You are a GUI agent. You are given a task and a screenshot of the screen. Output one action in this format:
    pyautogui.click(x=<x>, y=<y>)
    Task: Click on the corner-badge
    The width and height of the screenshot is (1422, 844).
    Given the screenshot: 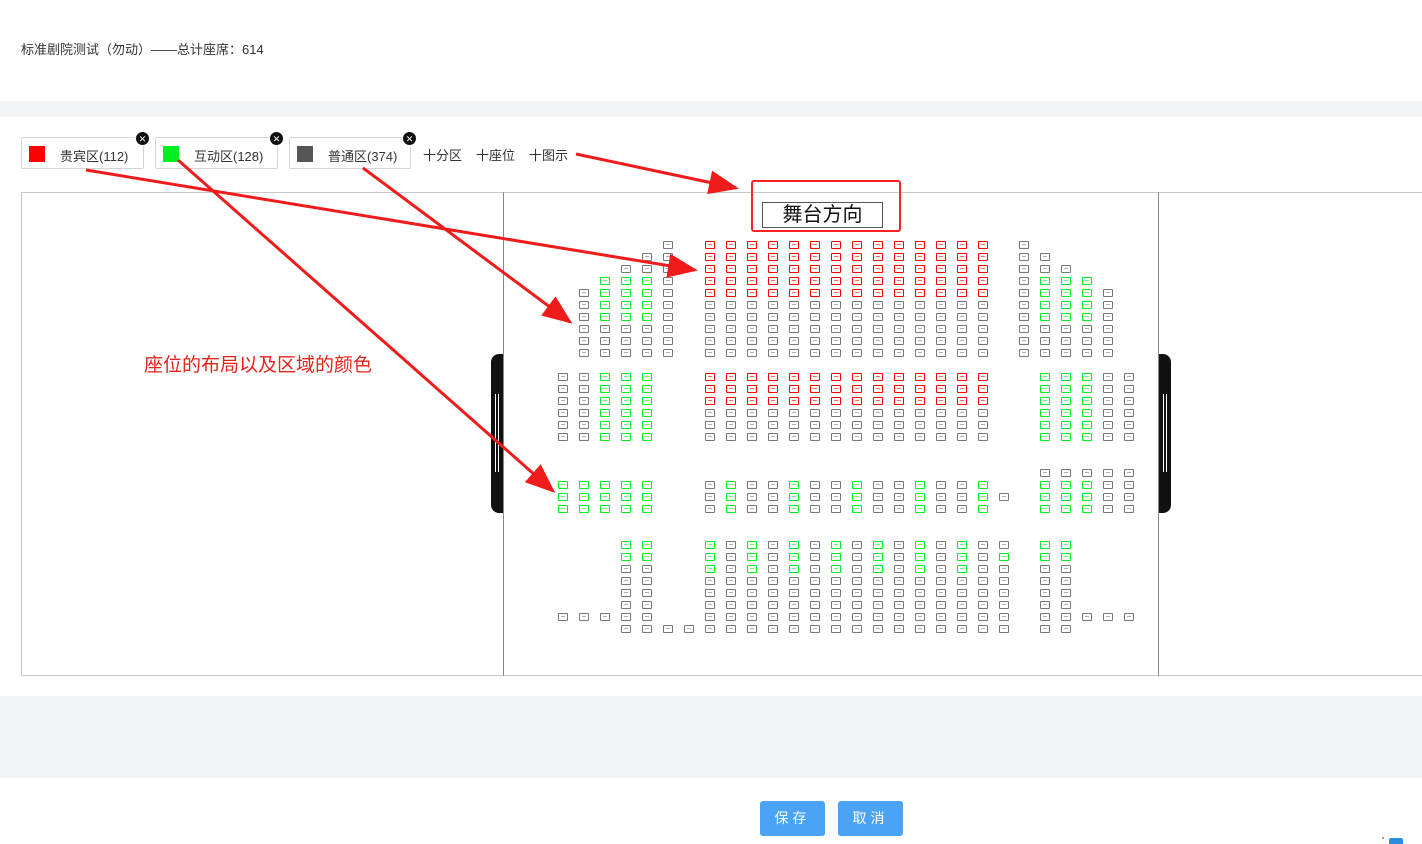 What is the action you would take?
    pyautogui.click(x=1396, y=841)
    